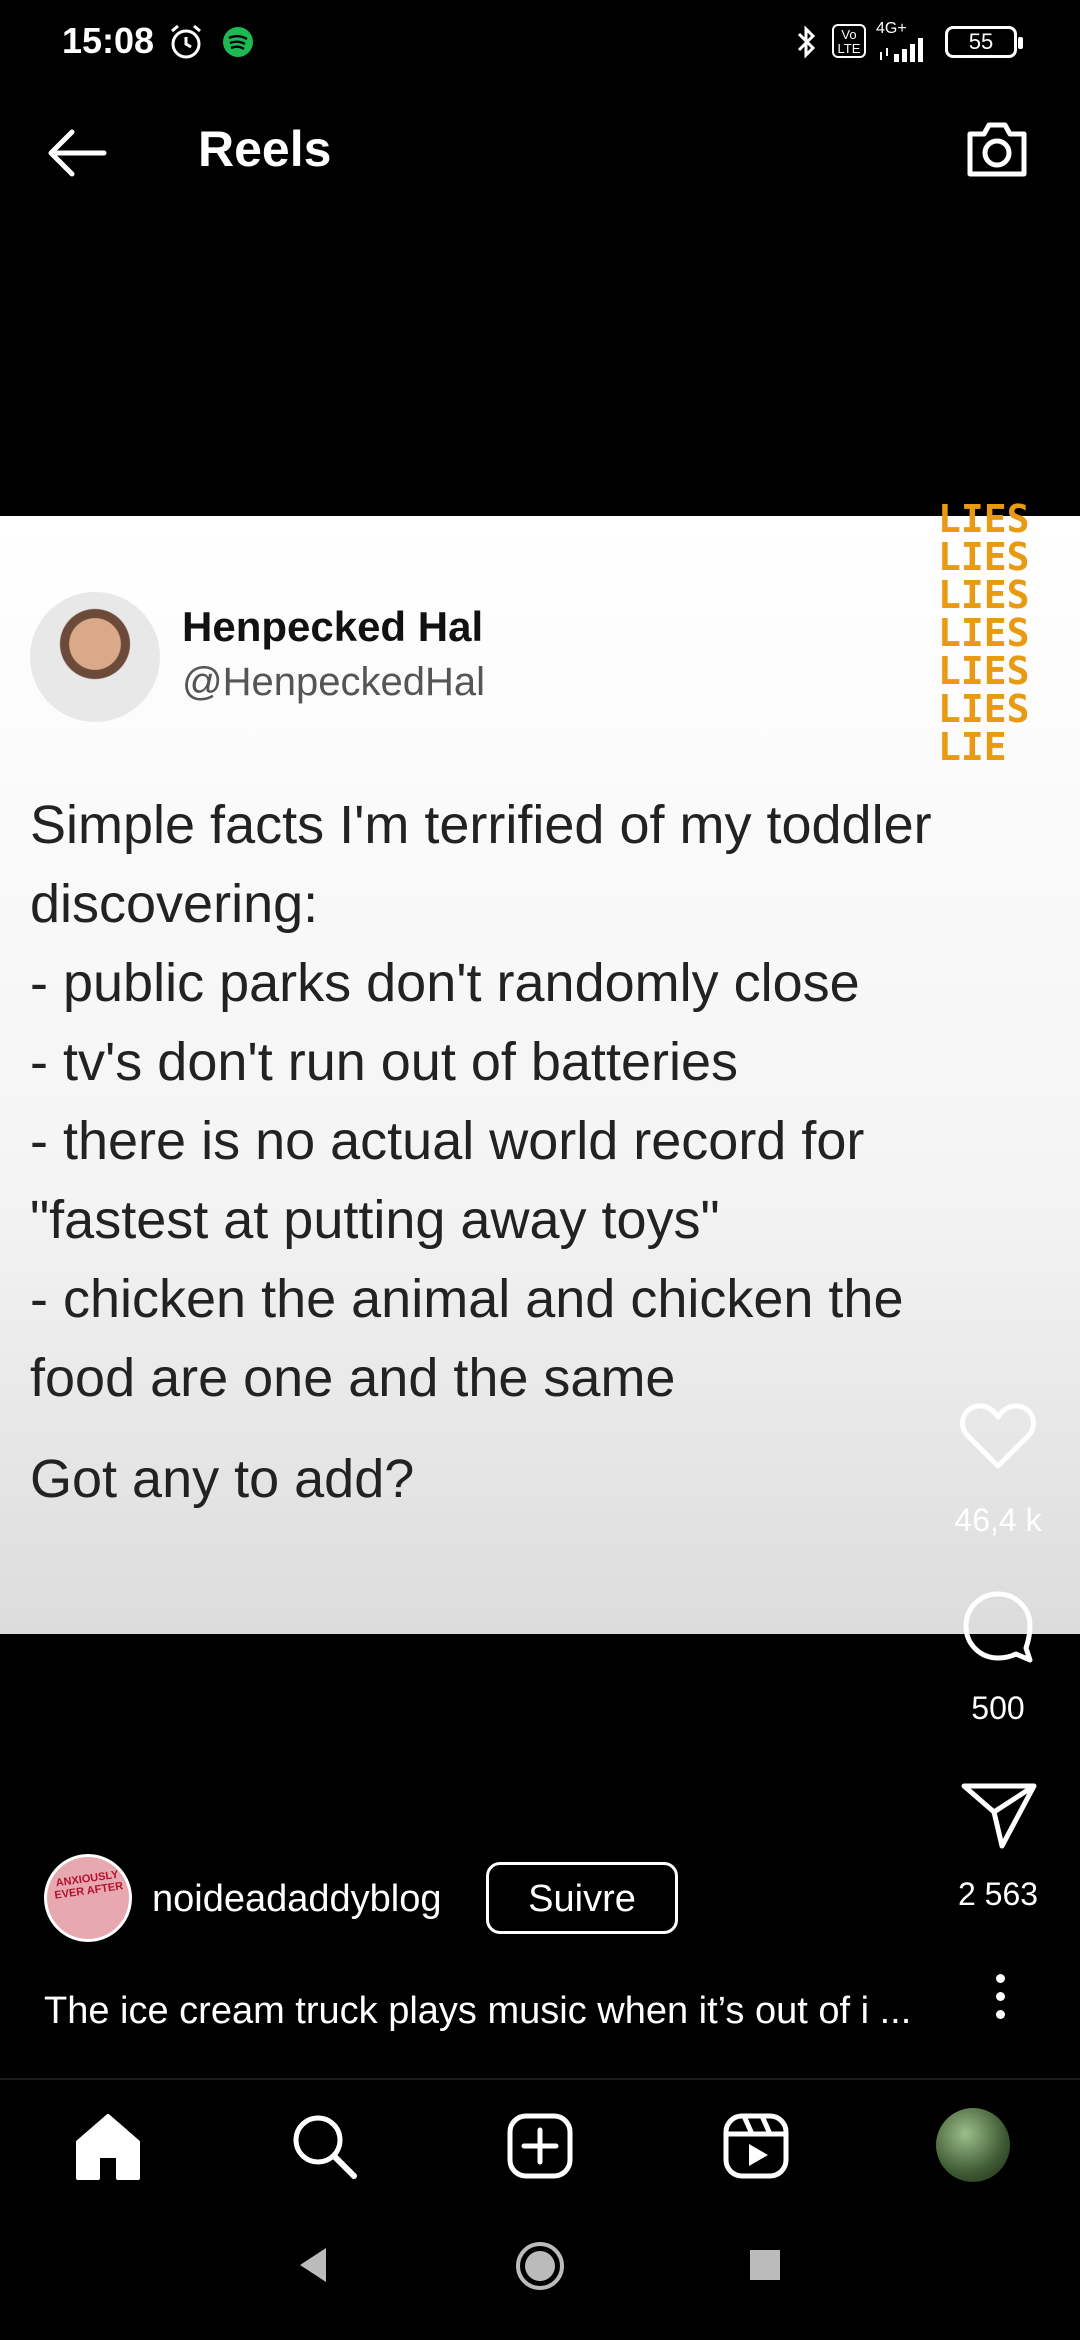  Describe the element at coordinates (998, 1708) in the screenshot. I see `comment-count: 500` at that location.